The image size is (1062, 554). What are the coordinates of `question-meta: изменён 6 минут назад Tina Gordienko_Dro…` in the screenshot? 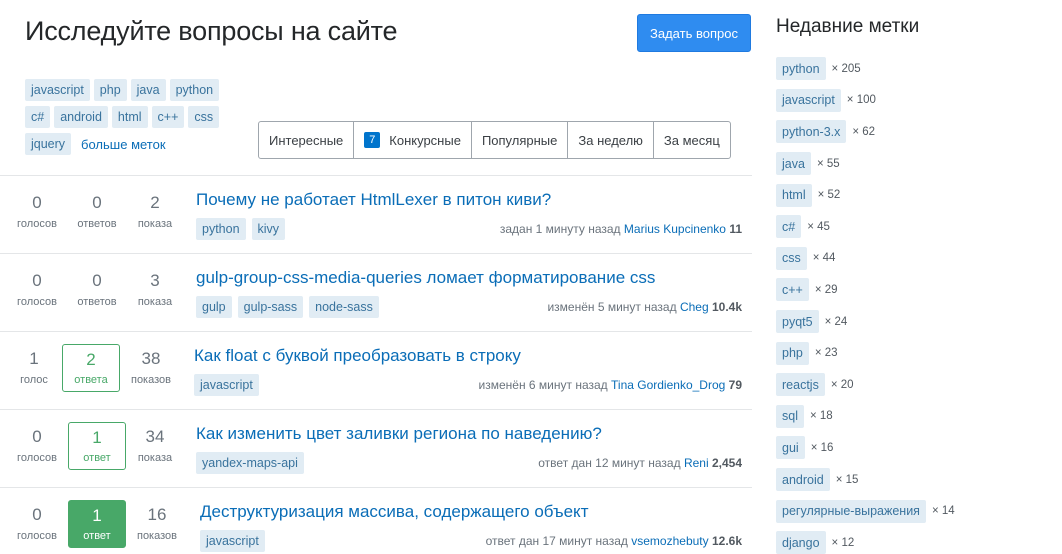 It's located at (610, 385).